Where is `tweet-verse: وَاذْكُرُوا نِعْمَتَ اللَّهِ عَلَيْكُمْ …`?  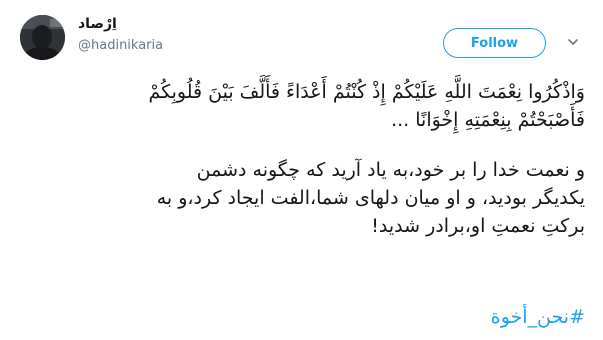
tweet-verse: وَاذْكُرُوا نِعْمَتَ اللَّهِ عَلَيْكُمْ … is located at coordinates (366, 106).